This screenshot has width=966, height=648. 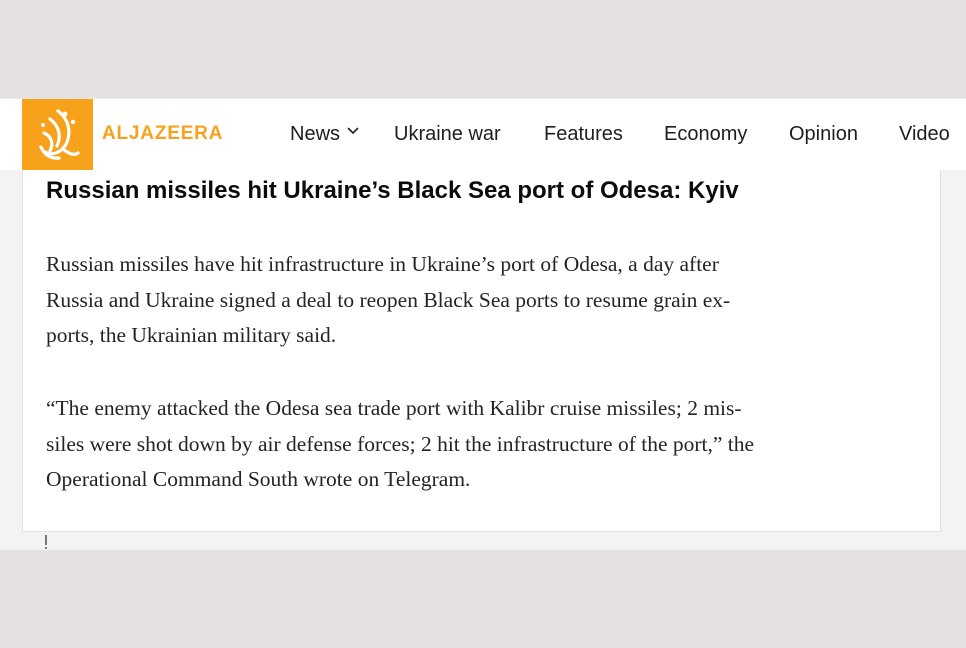 What do you see at coordinates (583, 134) in the screenshot?
I see `nav-item-features: Features` at bounding box center [583, 134].